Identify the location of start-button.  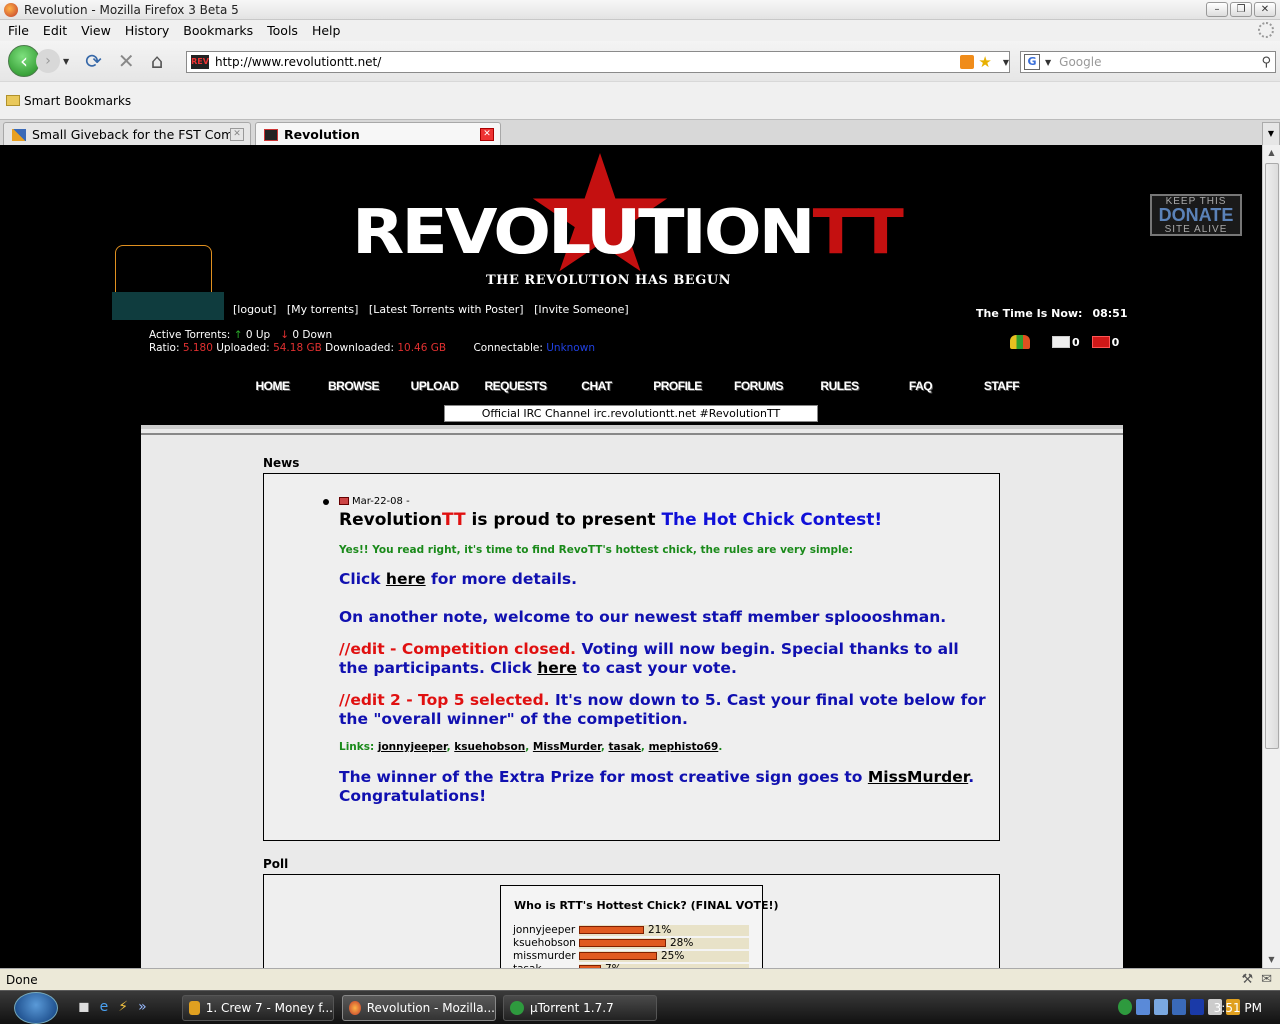
(36, 1008).